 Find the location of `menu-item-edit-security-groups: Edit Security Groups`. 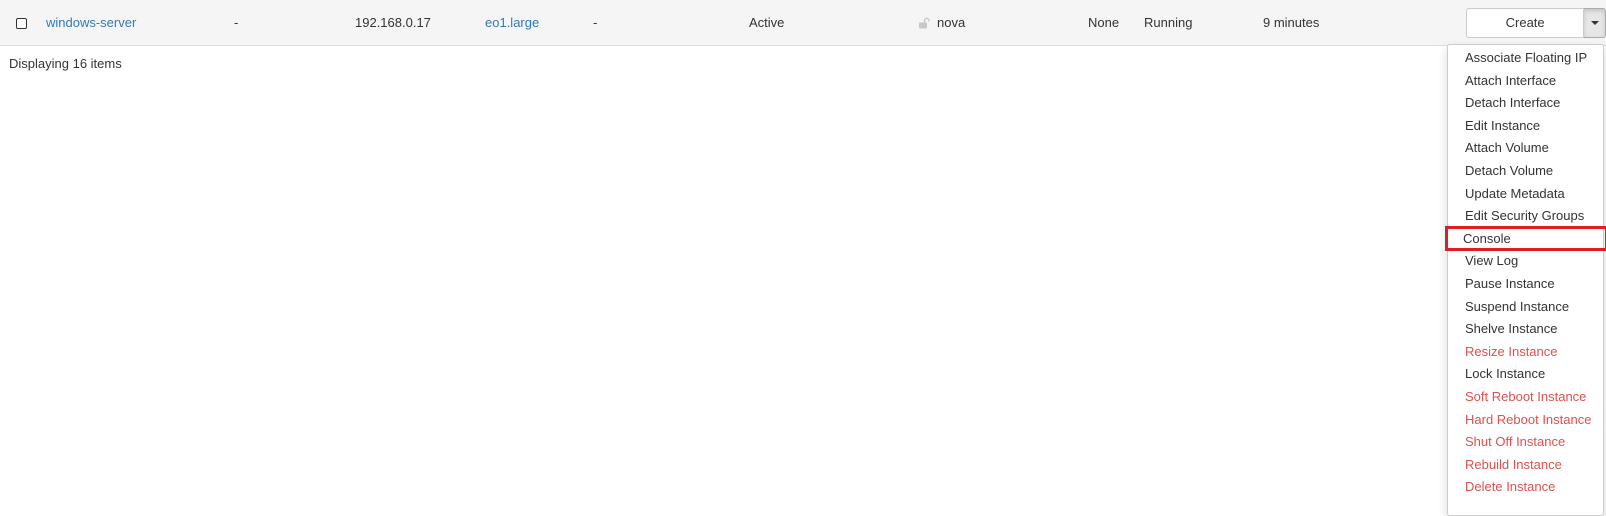

menu-item-edit-security-groups: Edit Security Groups is located at coordinates (1525, 215).